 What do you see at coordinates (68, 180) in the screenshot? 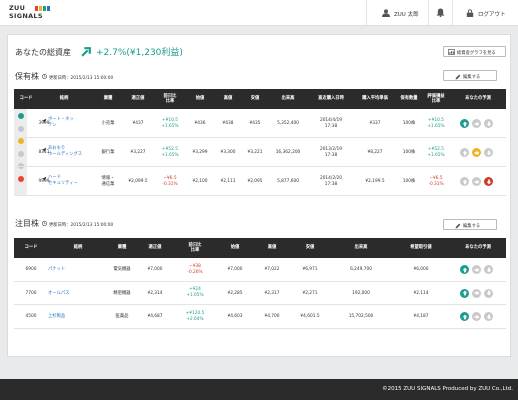
I see `stock-name-link: ハード セキュリティー` at bounding box center [68, 180].